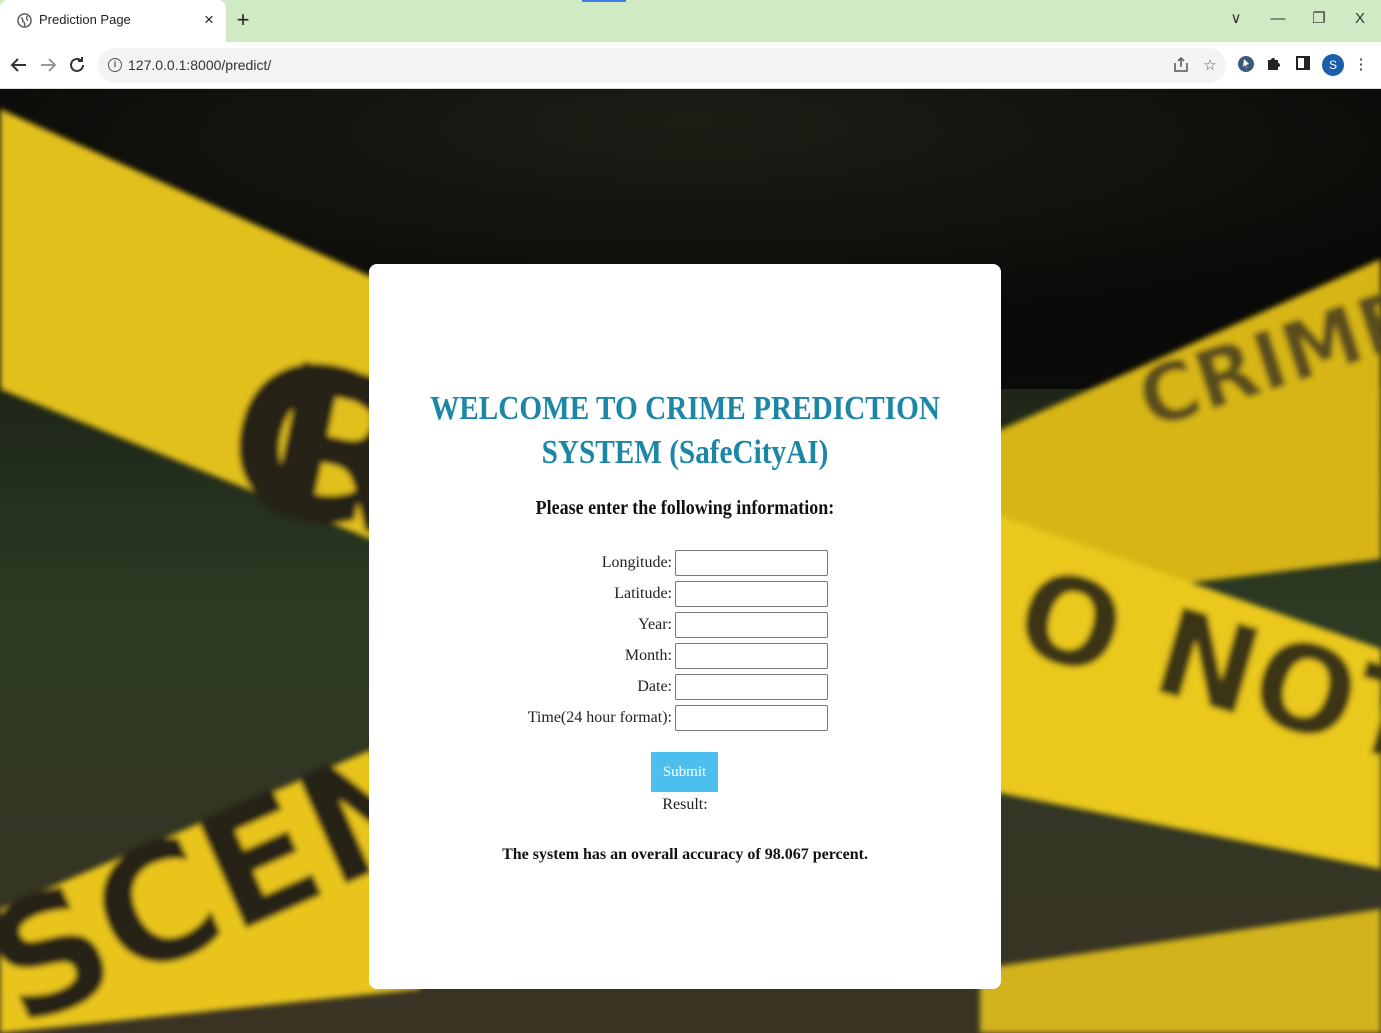 This screenshot has width=1381, height=1033. I want to click on date-input, so click(751, 687).